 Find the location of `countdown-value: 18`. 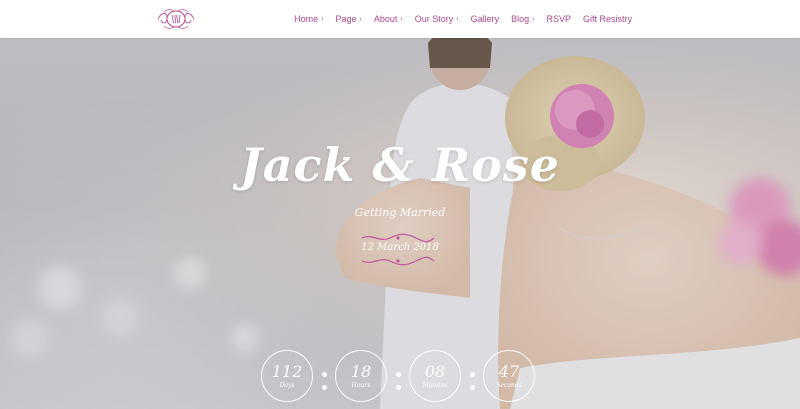

countdown-value: 18 is located at coordinates (361, 371).